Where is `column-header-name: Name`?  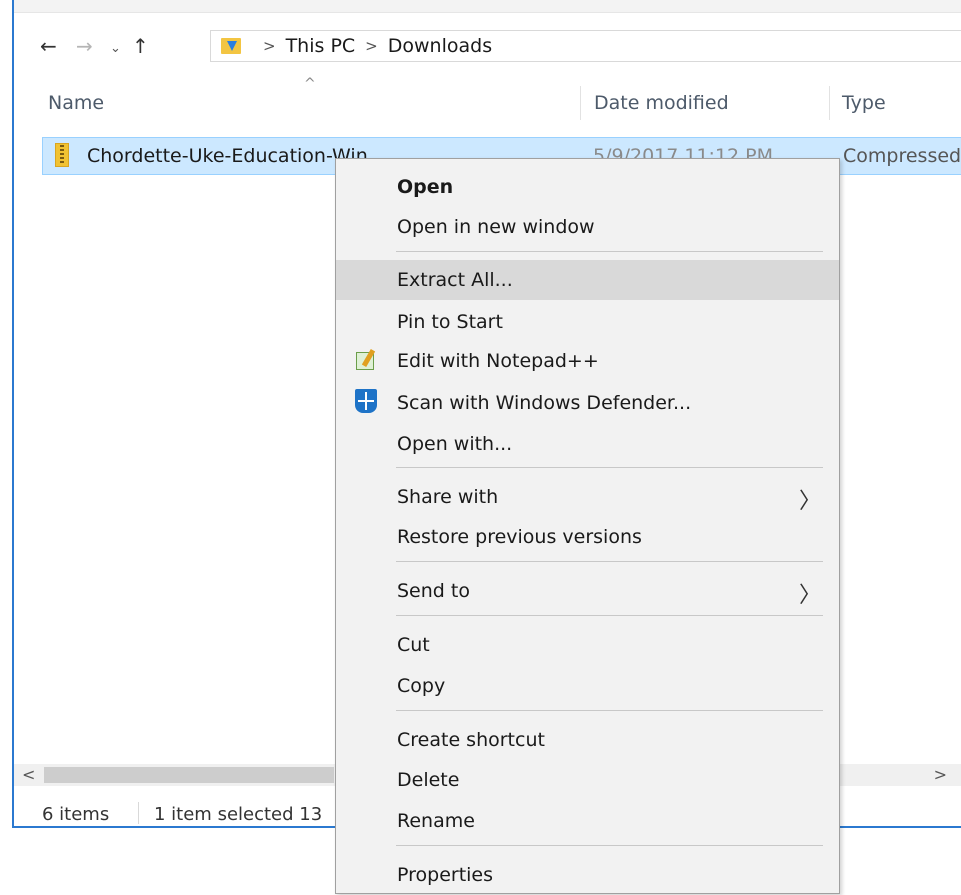
column-header-name: Name is located at coordinates (76, 103).